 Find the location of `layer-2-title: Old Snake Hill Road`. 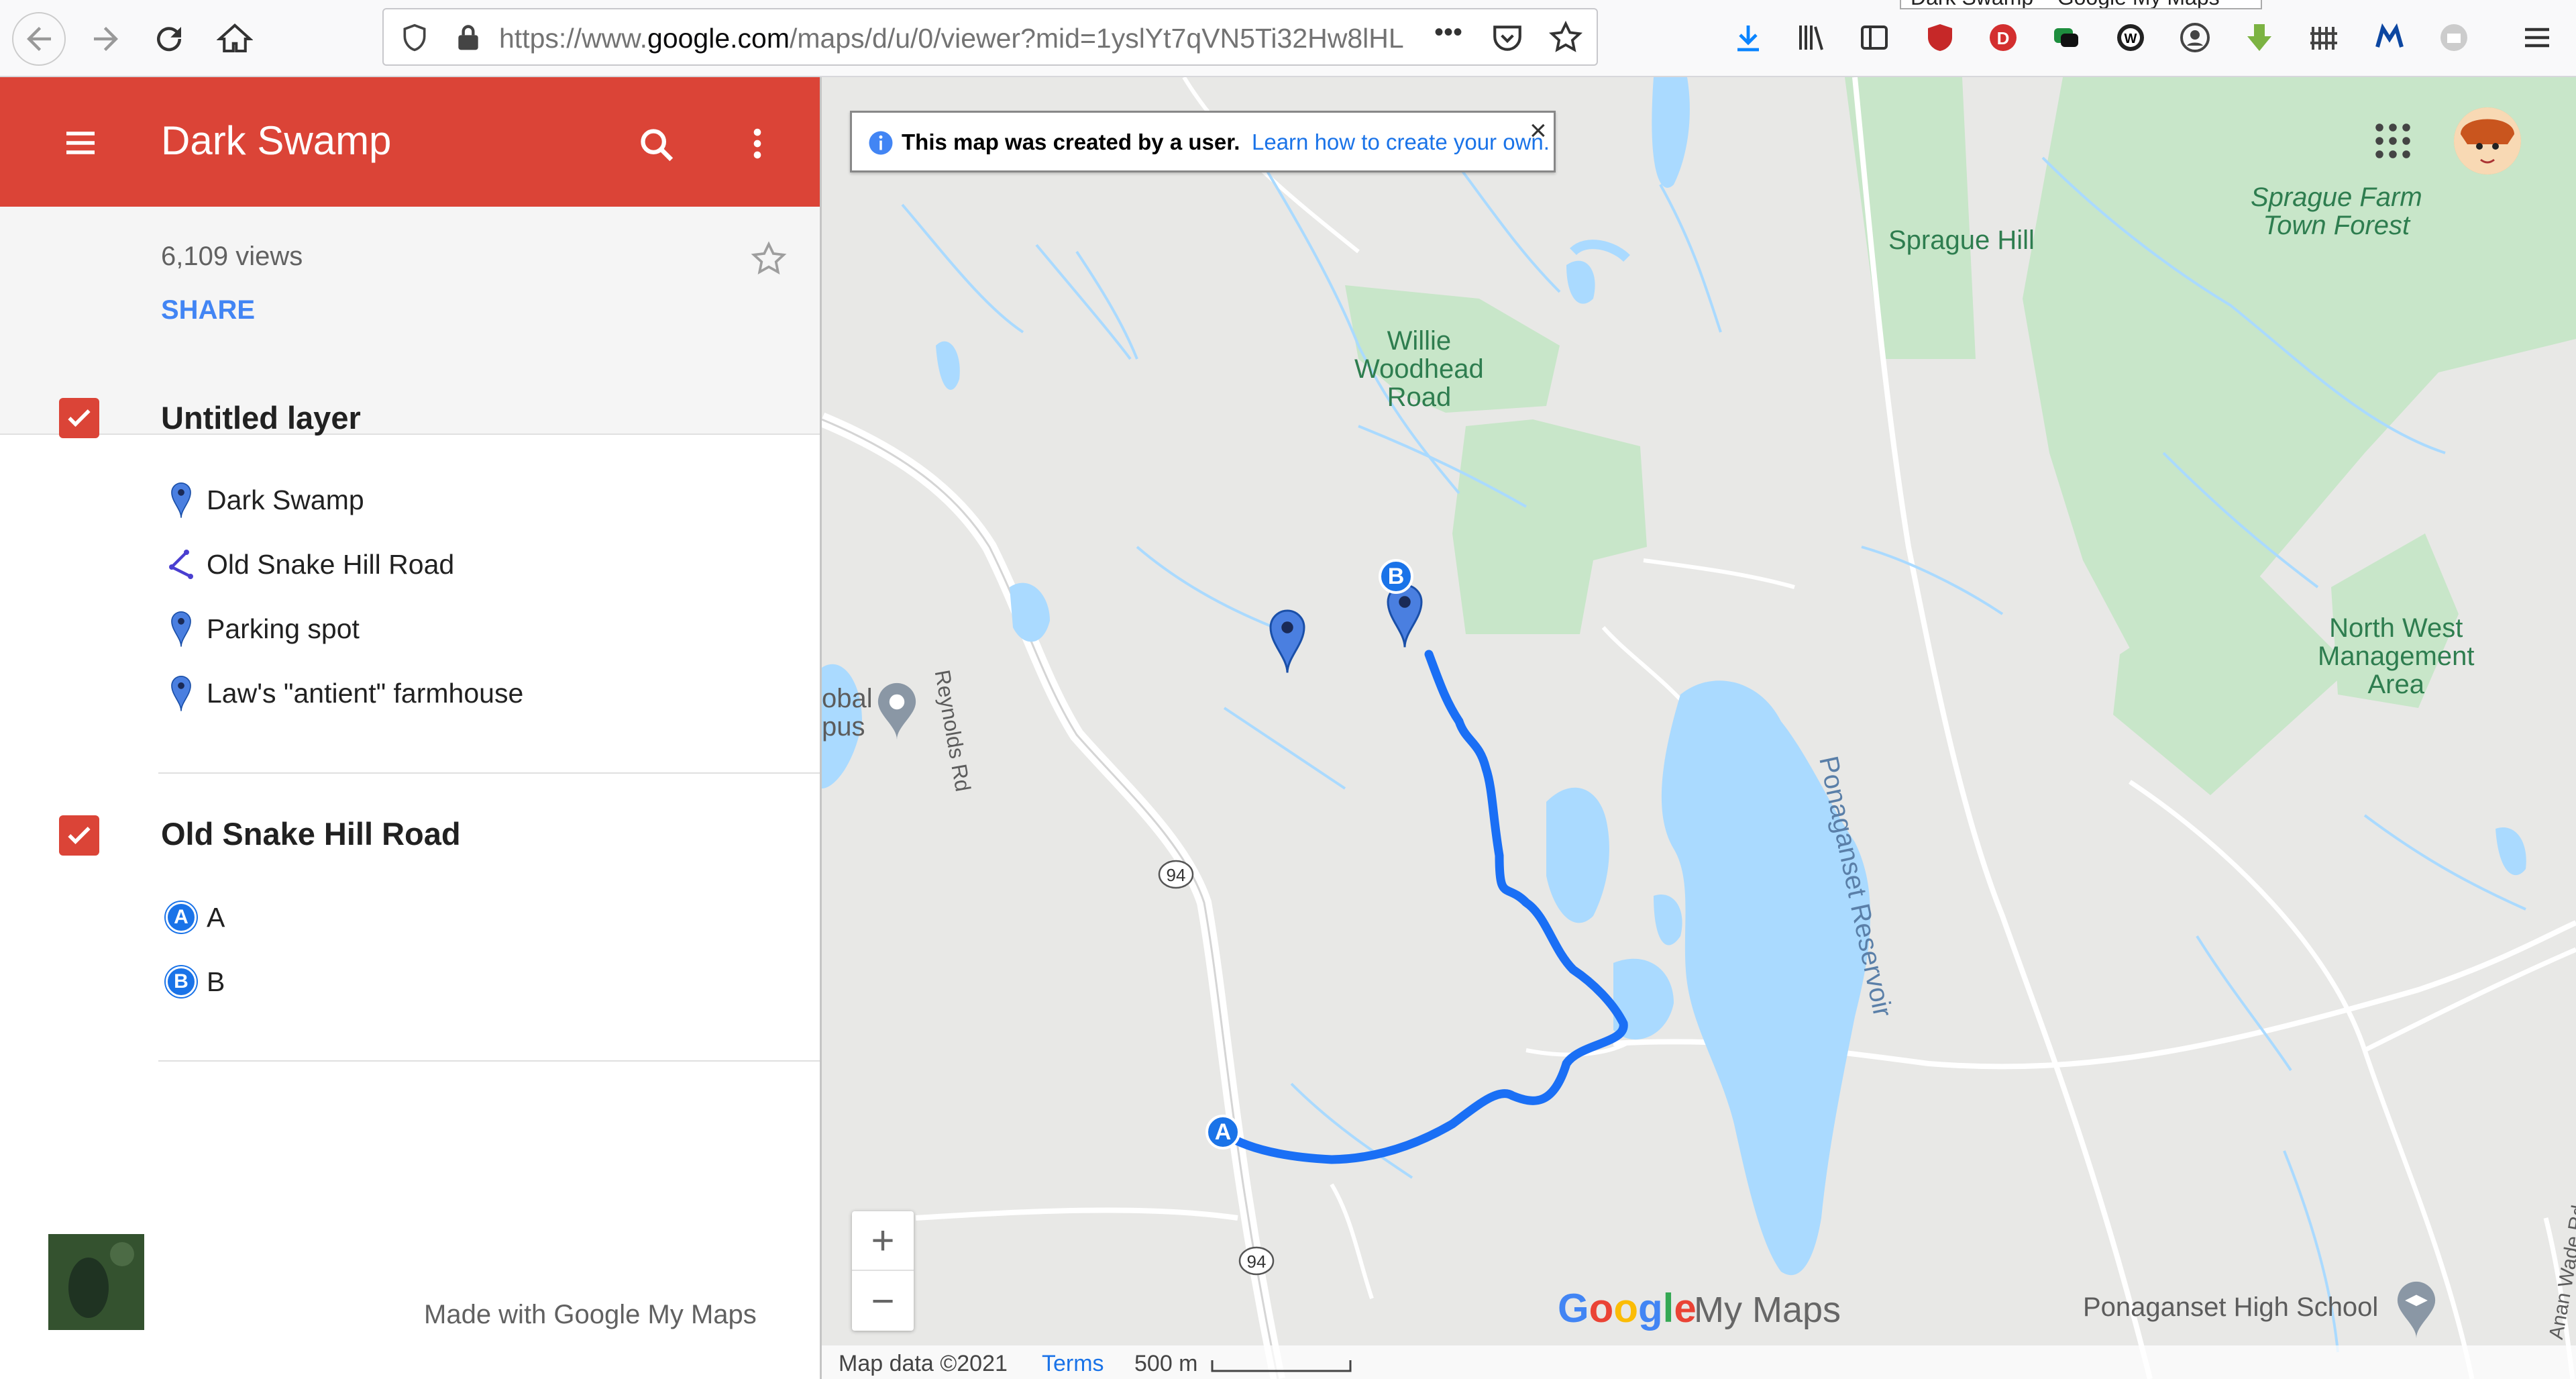

layer-2-title: Old Snake Hill Road is located at coordinates (311, 834).